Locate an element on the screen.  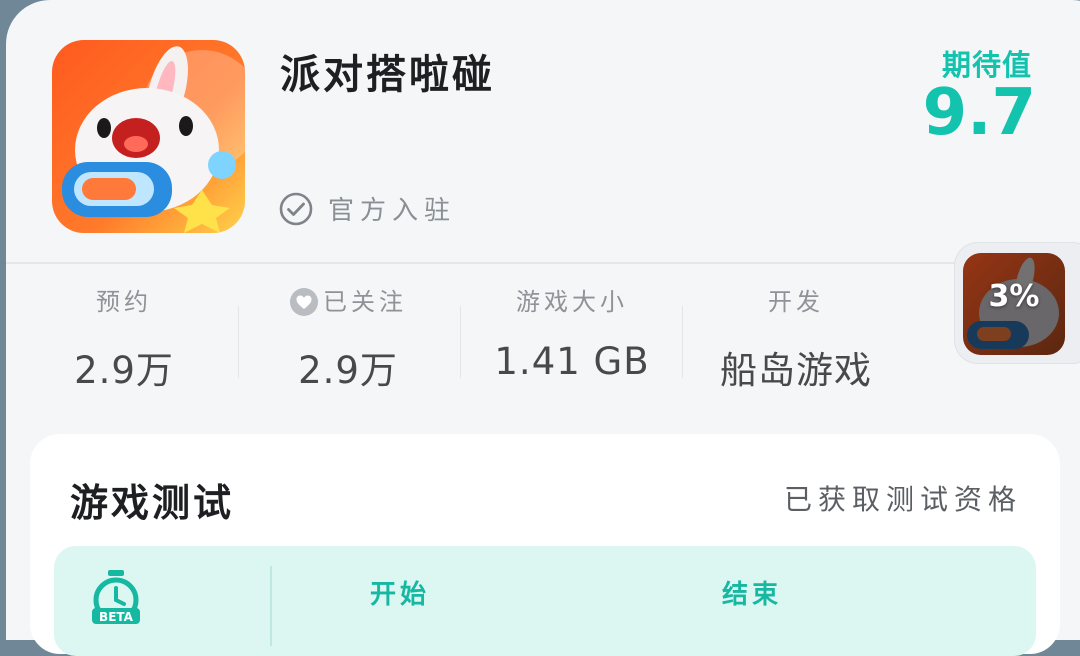
test-qualification-status: 已获取测试资格 is located at coordinates (903, 498).